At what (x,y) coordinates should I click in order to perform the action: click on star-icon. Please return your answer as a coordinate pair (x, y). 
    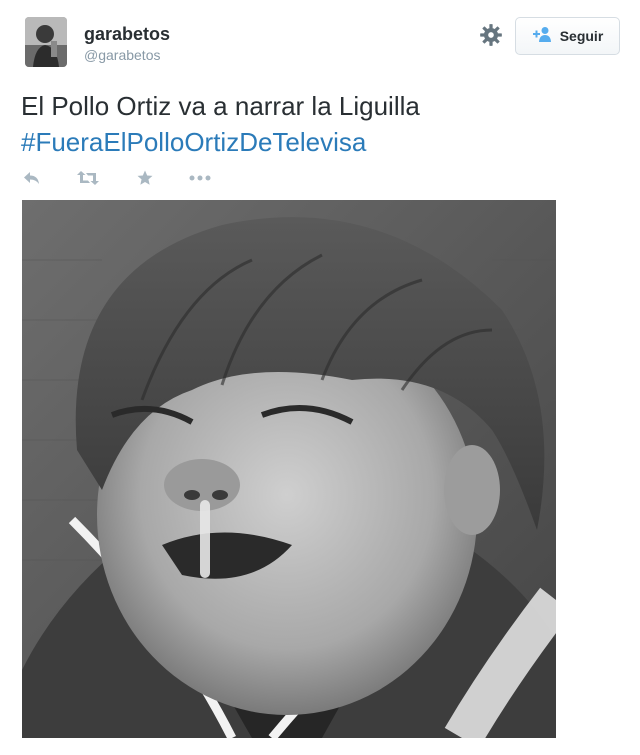
    Looking at the image, I should click on (145, 178).